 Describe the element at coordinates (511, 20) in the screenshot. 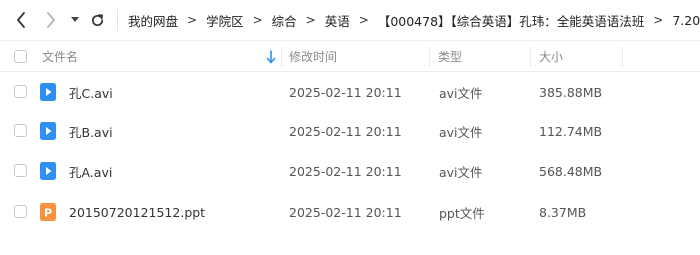

I see `breadcrumb-item-course: 【000478】【综合英语】孔玮：全能英语语法班` at that location.